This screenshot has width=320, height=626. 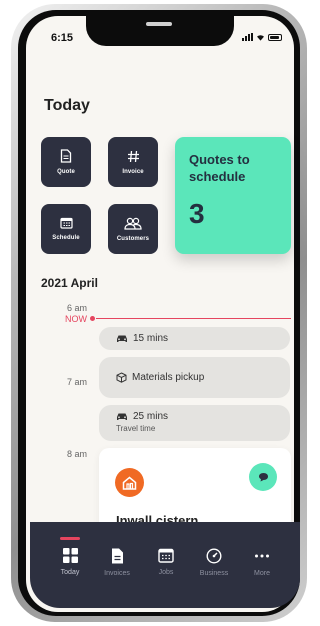 I want to click on tab-invoices: Invoices, so click(x=117, y=562).